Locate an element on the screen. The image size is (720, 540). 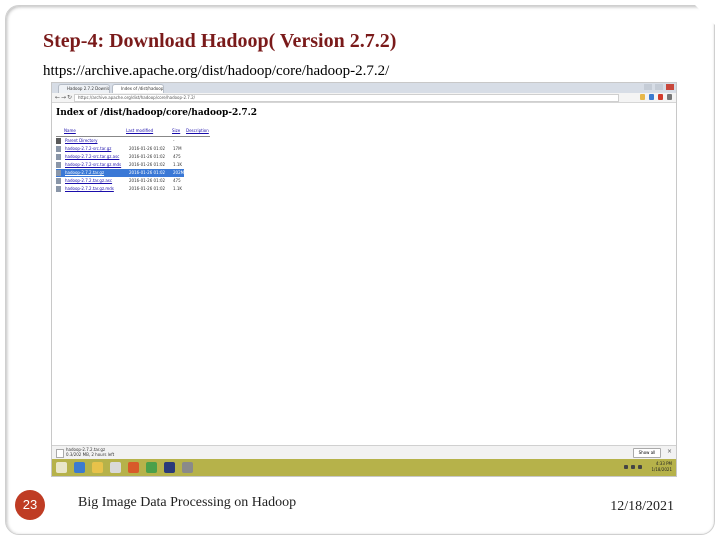
table-row: Parent Directory - is located at coordinates (120, 141).